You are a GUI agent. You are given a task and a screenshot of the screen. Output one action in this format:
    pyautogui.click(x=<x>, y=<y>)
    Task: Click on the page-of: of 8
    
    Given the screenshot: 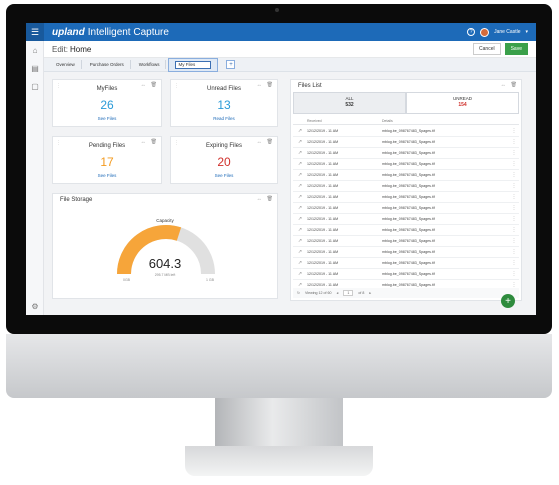 What is the action you would take?
    pyautogui.click(x=361, y=293)
    